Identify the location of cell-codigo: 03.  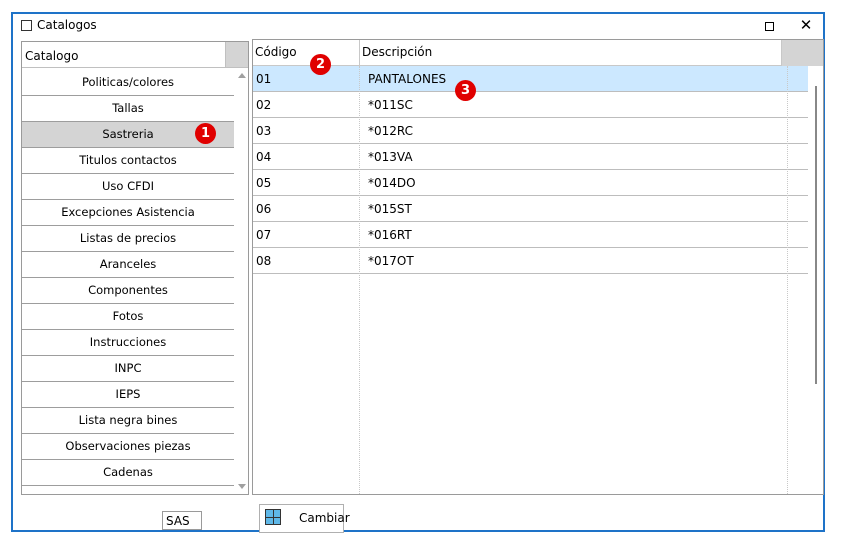
(264, 131).